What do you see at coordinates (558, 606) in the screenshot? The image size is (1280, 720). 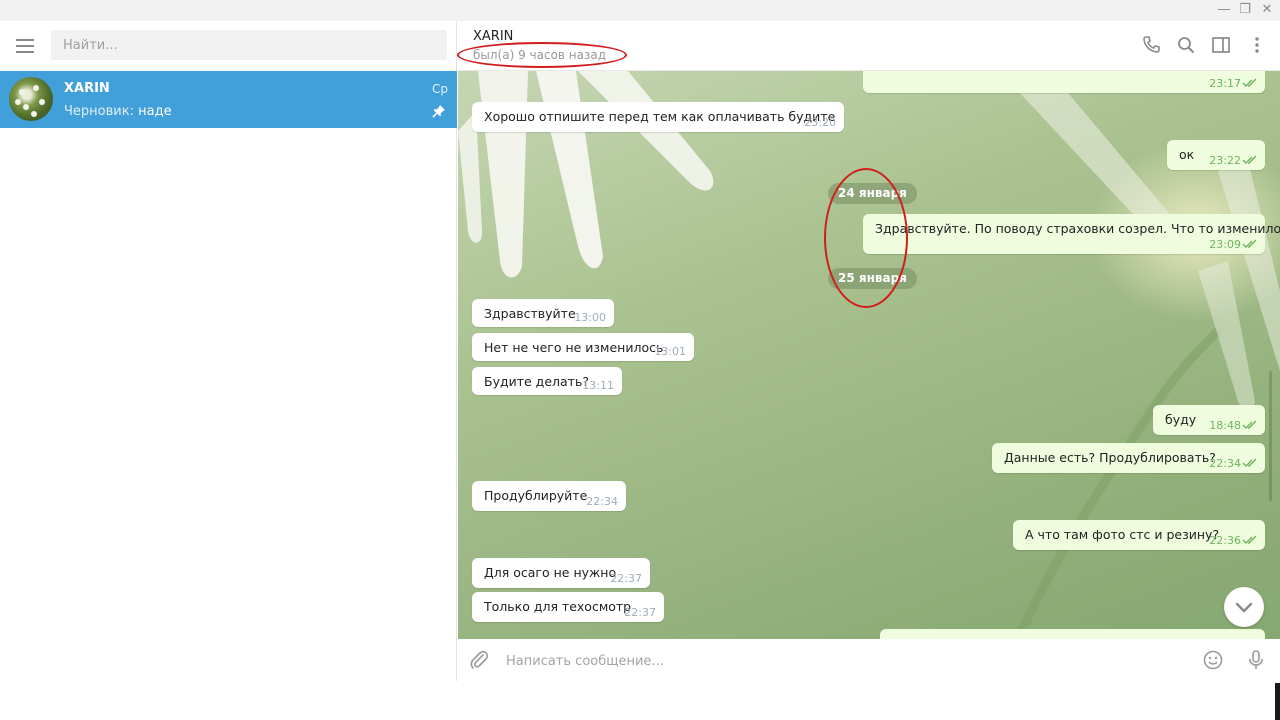 I see `message-text: Только для техосмотр` at bounding box center [558, 606].